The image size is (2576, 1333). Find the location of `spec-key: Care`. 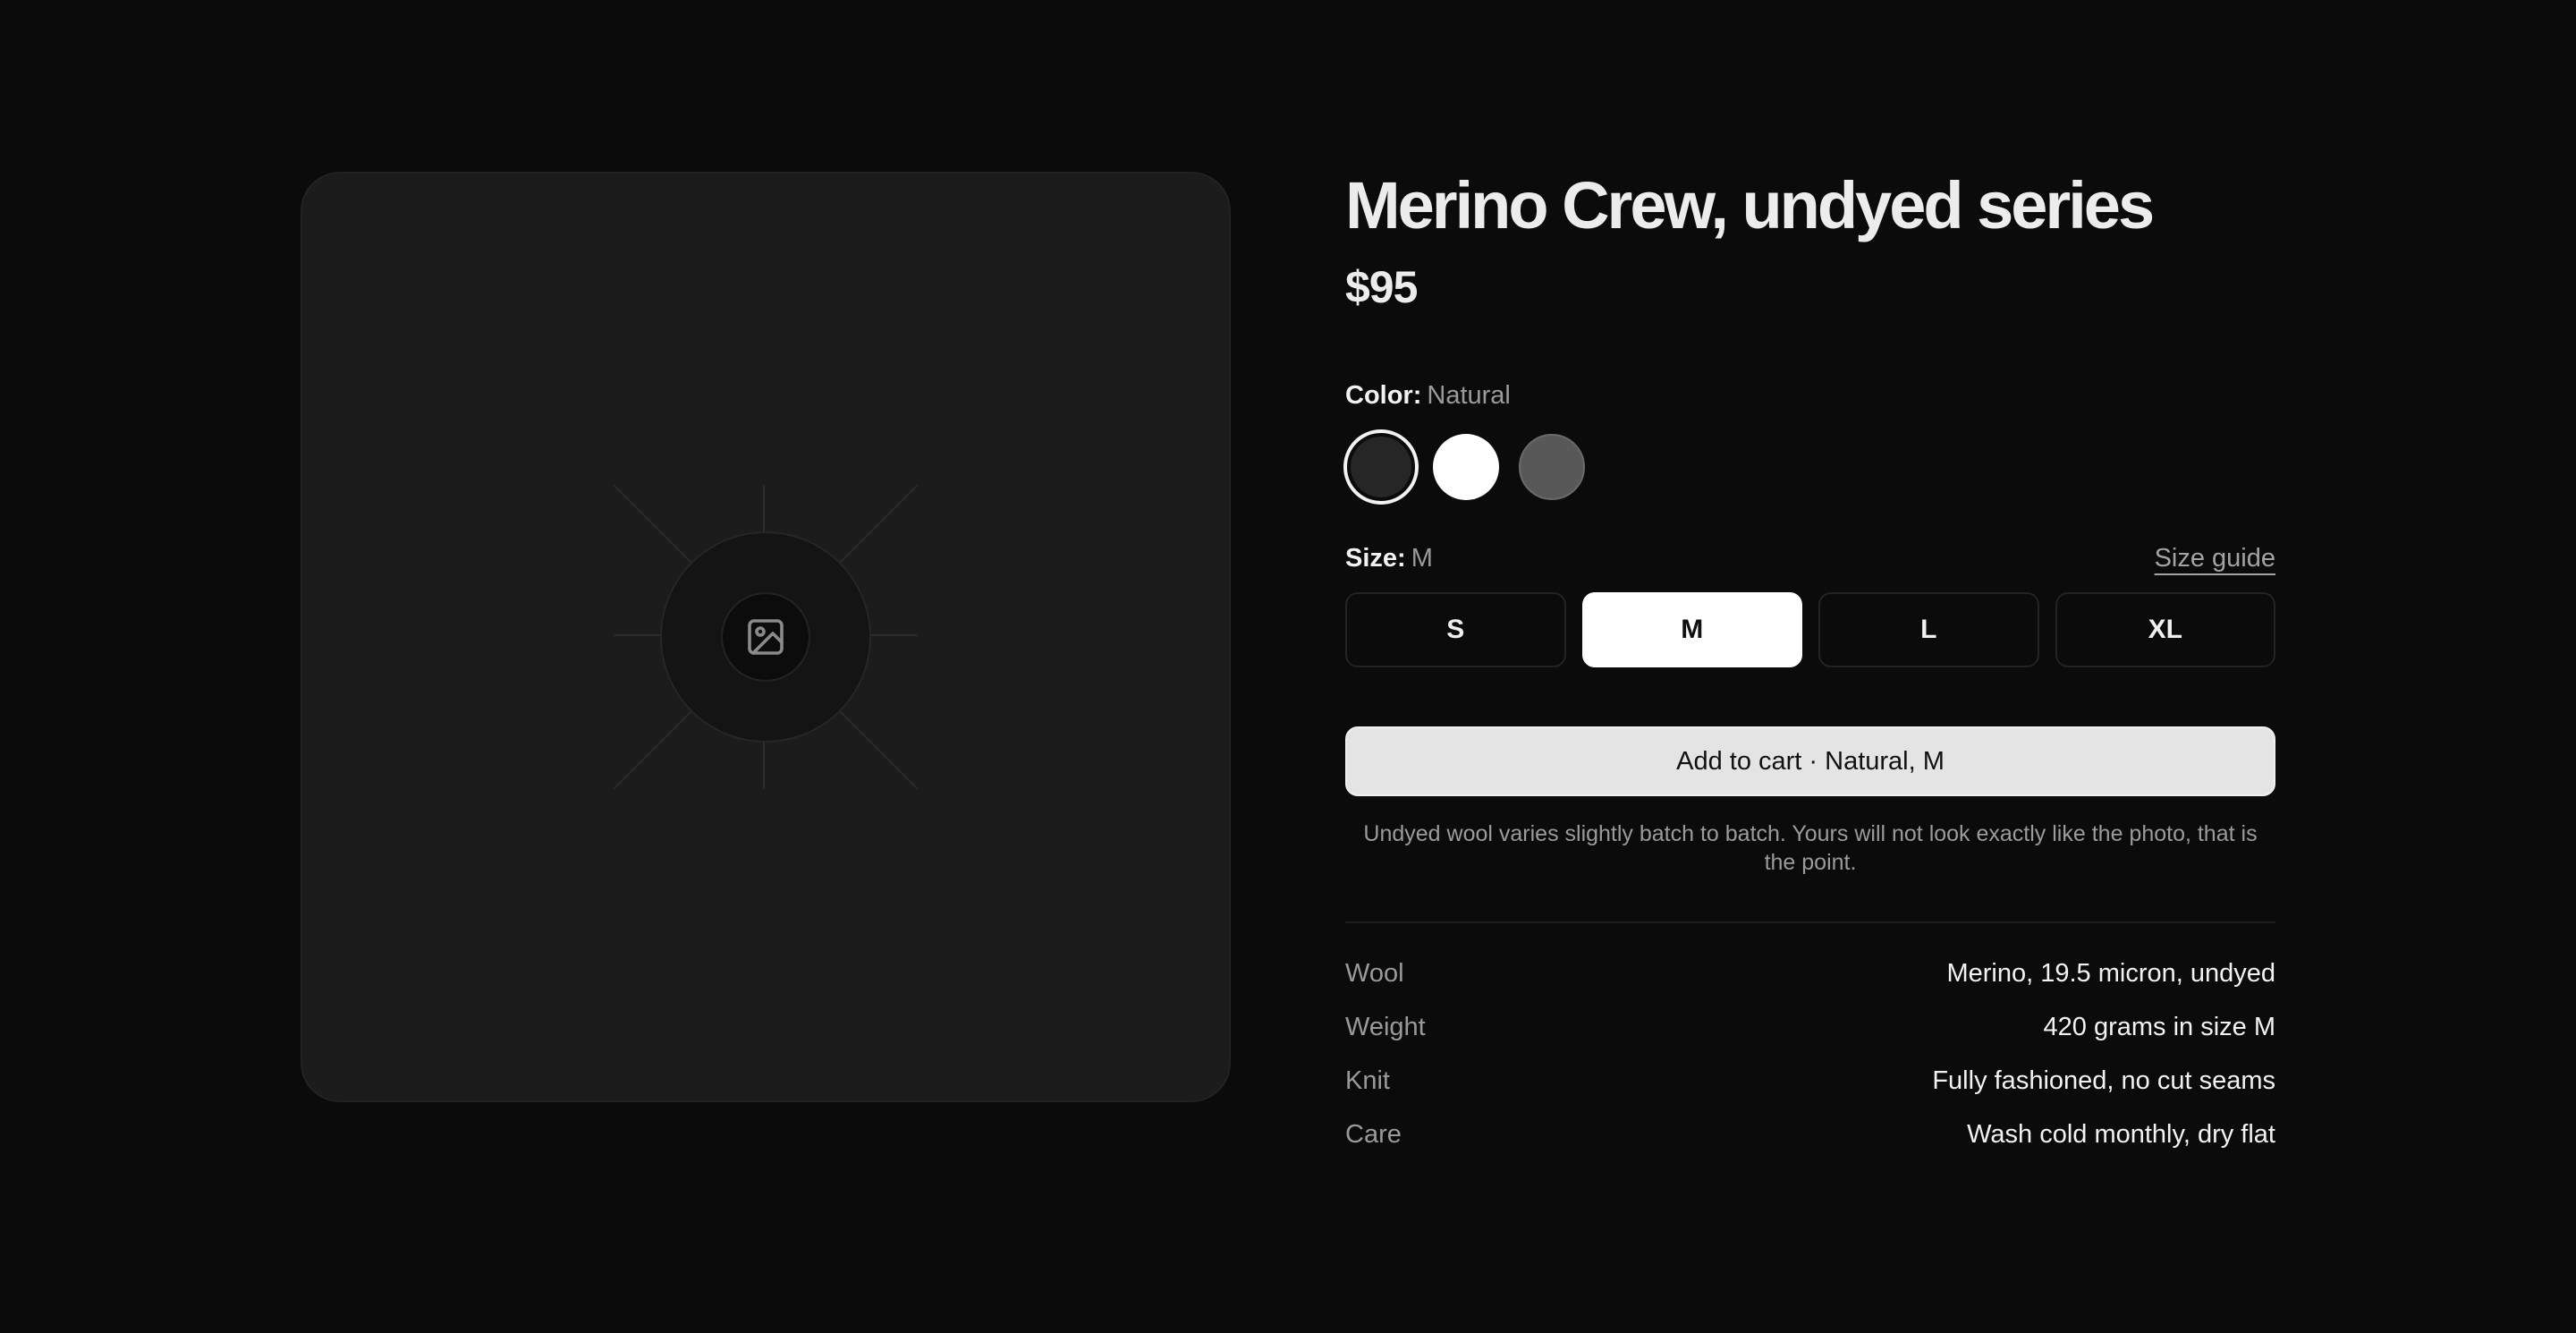

spec-key: Care is located at coordinates (1373, 1134).